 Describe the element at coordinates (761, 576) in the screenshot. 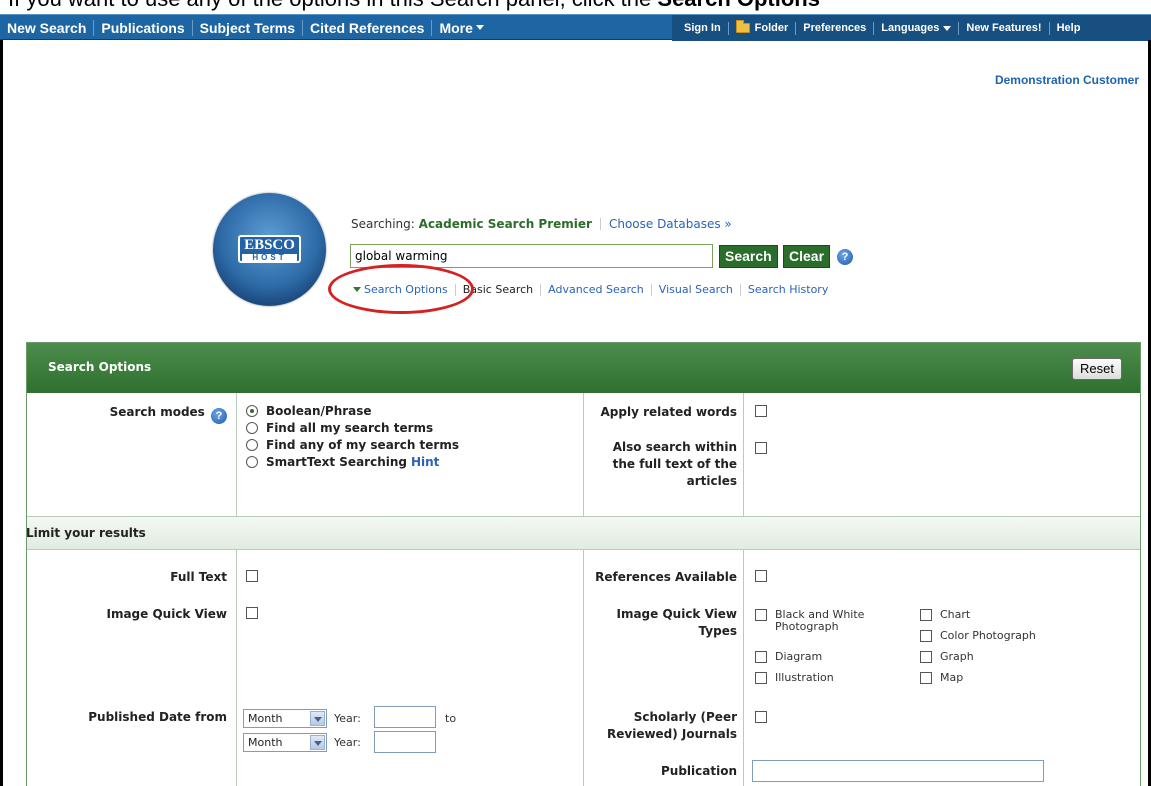

I see `references-available-checkbox` at that location.